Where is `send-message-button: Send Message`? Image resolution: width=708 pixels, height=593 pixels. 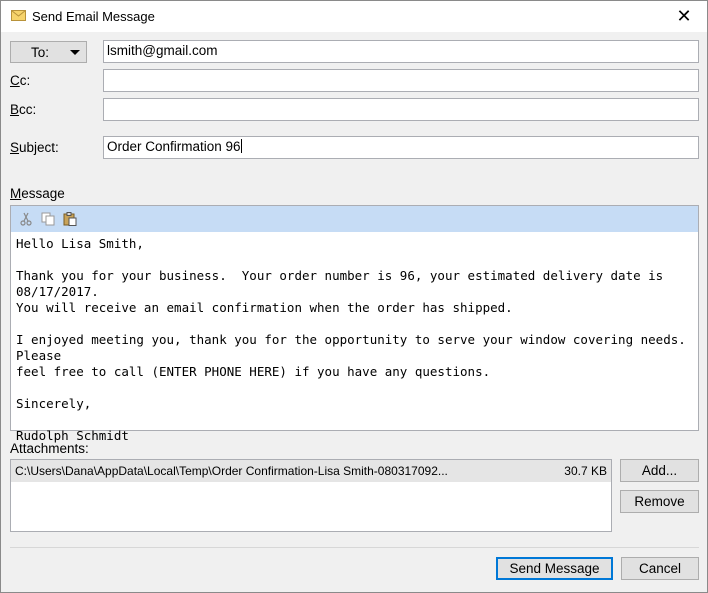
send-message-button: Send Message is located at coordinates (554, 568).